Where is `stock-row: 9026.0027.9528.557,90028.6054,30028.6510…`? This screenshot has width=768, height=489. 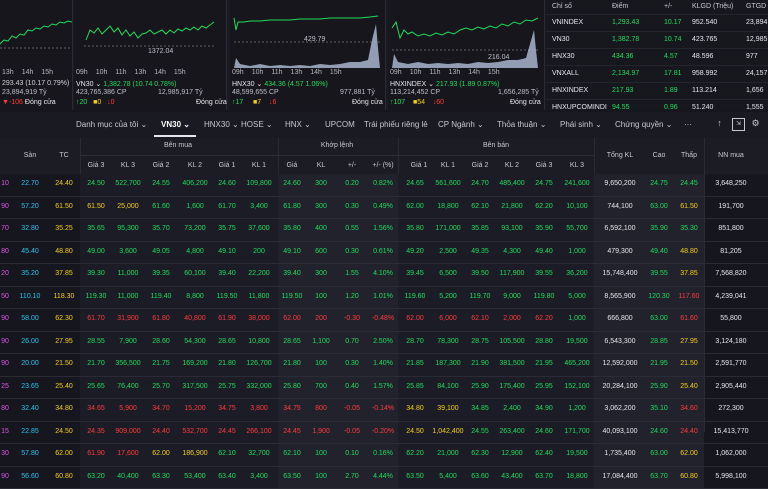
stock-row: 9026.0027.9528.557,90028.6054,30028.6510… is located at coordinates (384, 343).